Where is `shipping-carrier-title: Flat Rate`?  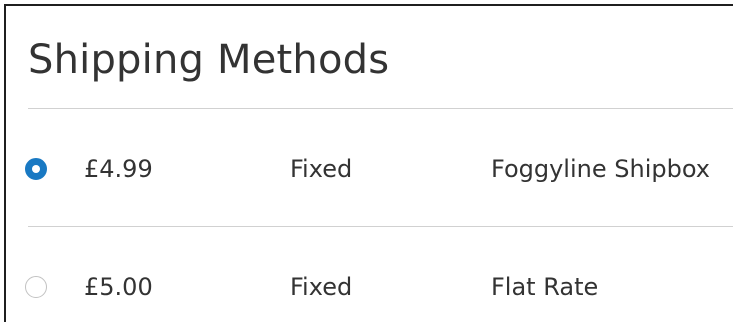 shipping-carrier-title: Flat Rate is located at coordinates (545, 287).